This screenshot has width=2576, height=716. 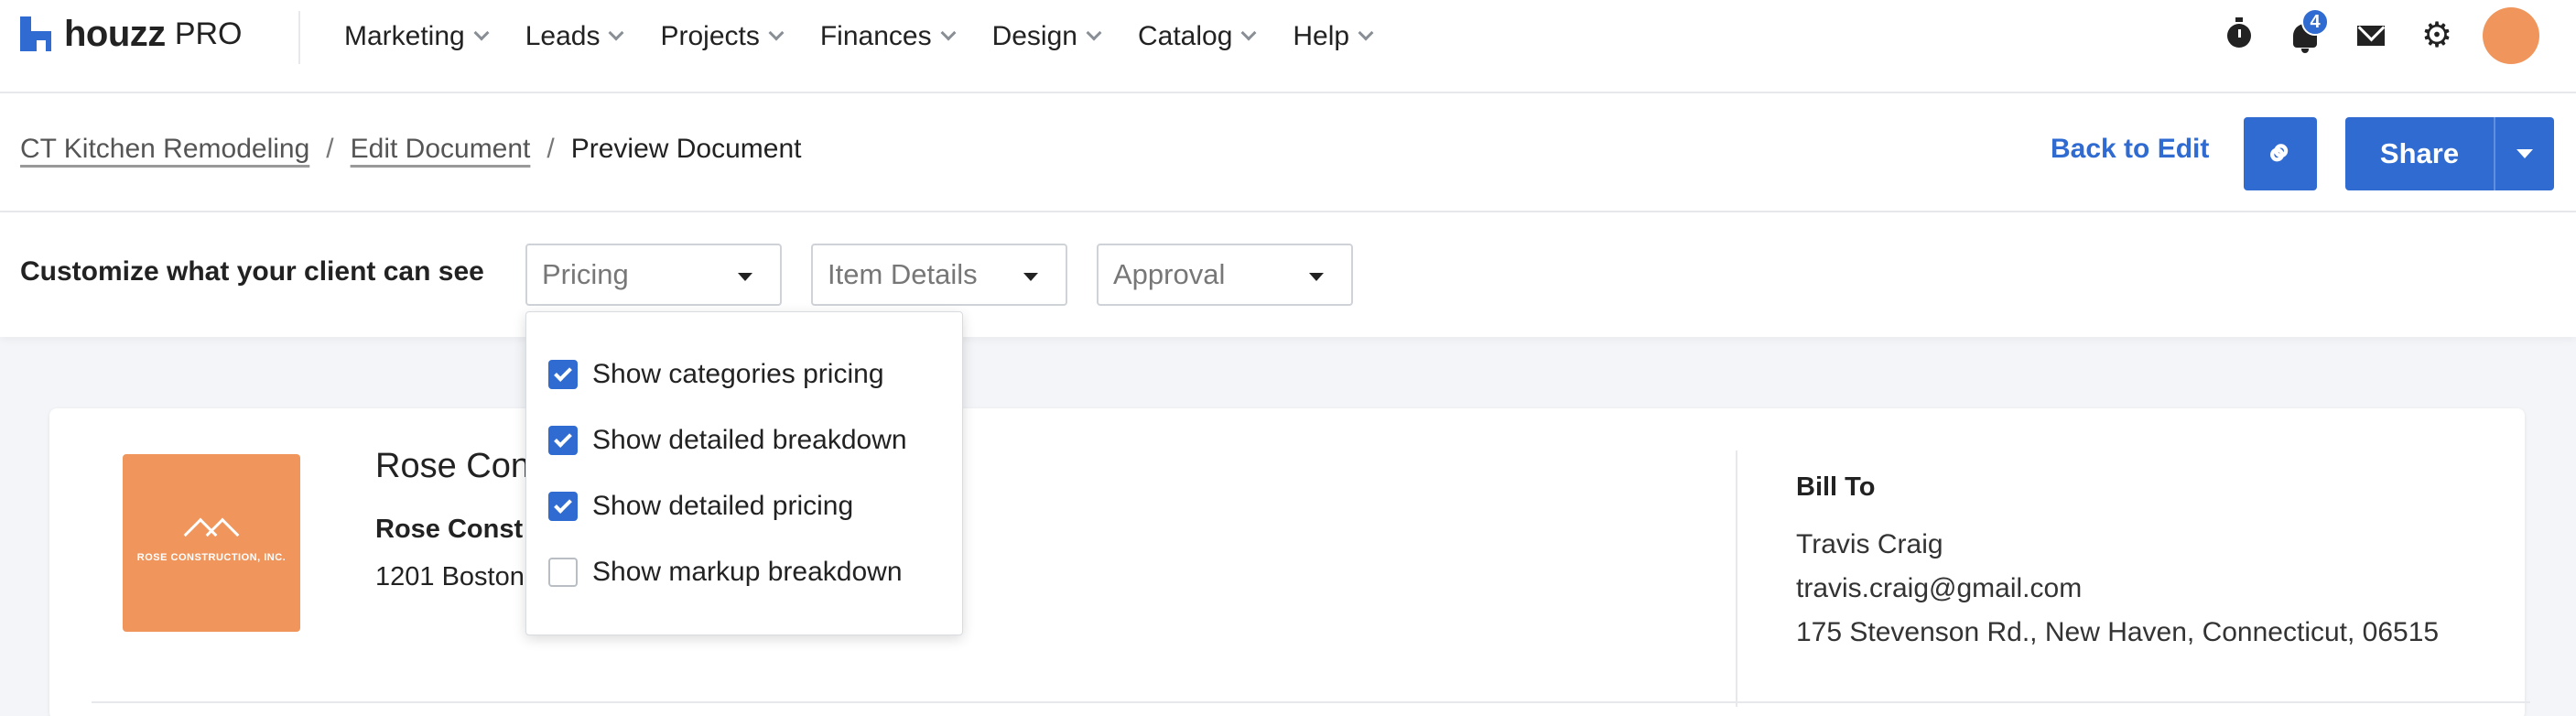 I want to click on nav-item-design: Design, so click(x=1046, y=36).